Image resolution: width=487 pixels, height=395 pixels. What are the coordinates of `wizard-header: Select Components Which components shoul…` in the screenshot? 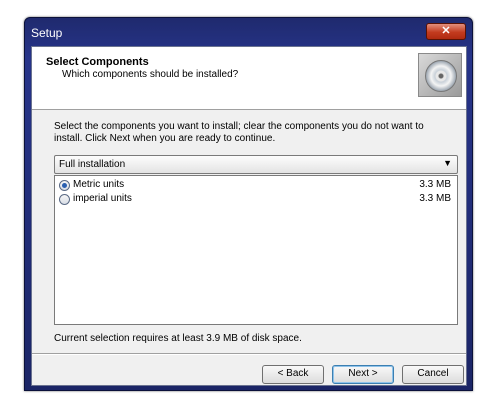 It's located at (249, 78).